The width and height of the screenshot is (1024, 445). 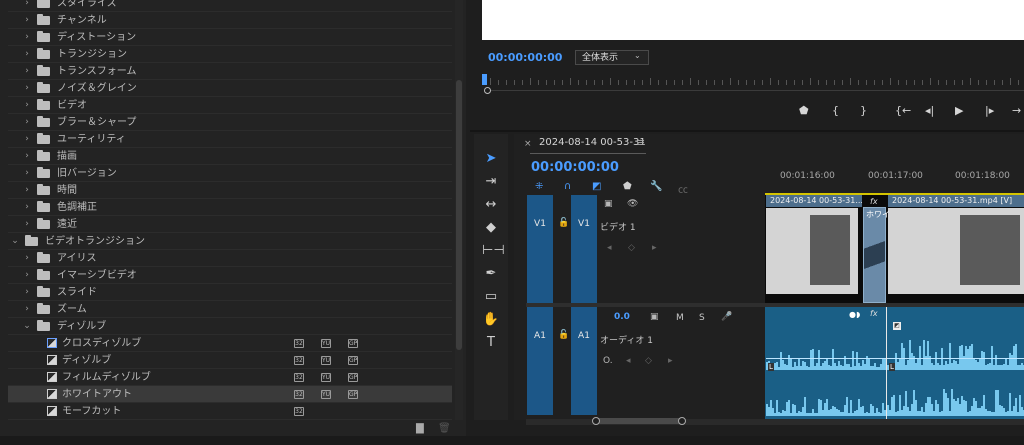 What do you see at coordinates (608, 361) in the screenshot?
I see `volume-keyframe-icon: O.` at bounding box center [608, 361].